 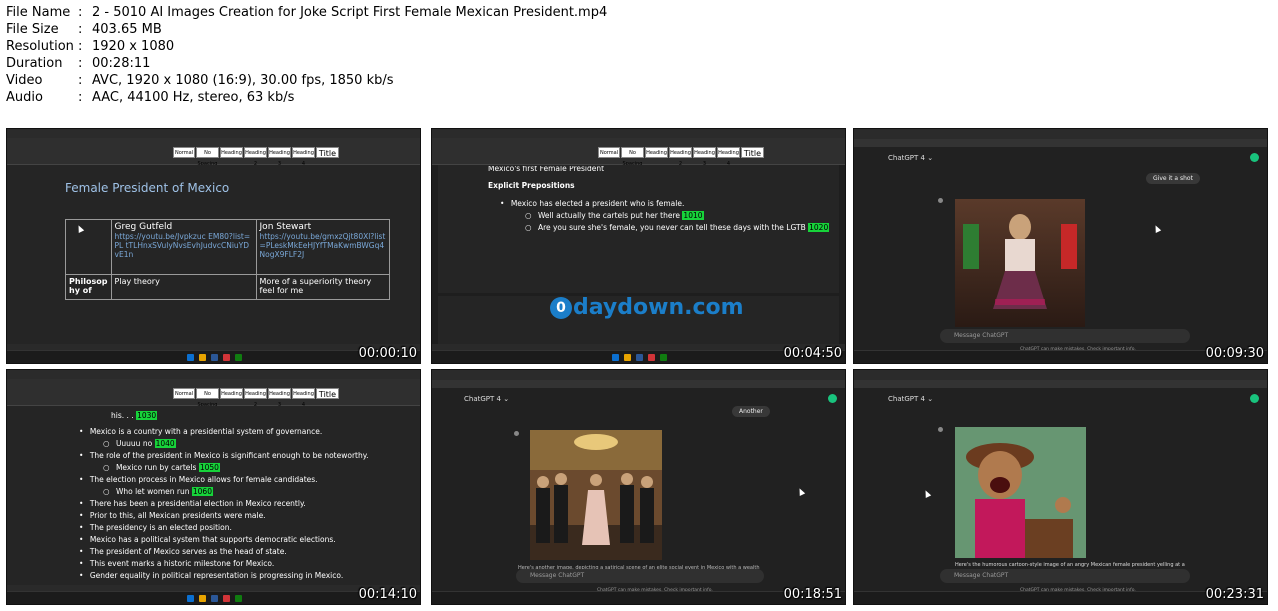 What do you see at coordinates (165, 443) in the screenshot?
I see `code-highlight: 1040` at bounding box center [165, 443].